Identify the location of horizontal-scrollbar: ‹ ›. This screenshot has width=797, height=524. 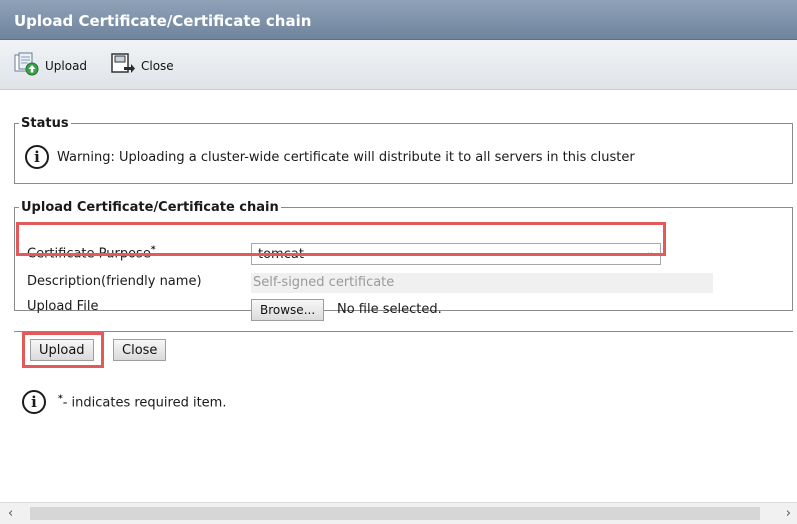
(398, 513).